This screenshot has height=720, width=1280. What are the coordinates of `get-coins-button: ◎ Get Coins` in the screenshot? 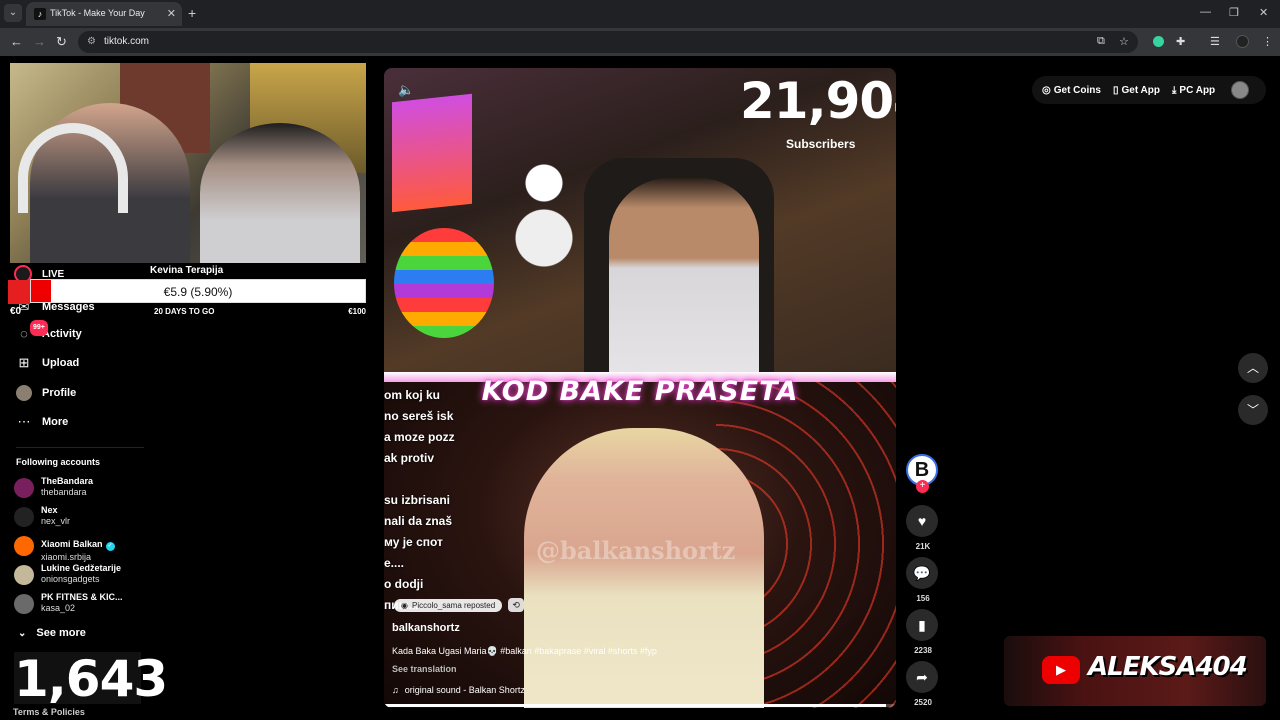 It's located at (1071, 90).